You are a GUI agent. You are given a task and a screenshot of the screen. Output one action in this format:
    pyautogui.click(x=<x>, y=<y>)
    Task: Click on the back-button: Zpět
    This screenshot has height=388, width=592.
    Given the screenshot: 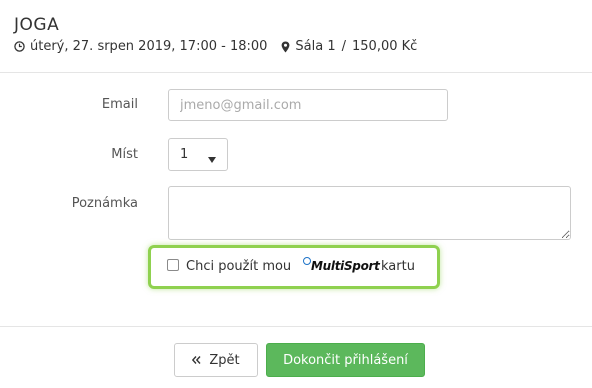 What is the action you would take?
    pyautogui.click(x=216, y=360)
    